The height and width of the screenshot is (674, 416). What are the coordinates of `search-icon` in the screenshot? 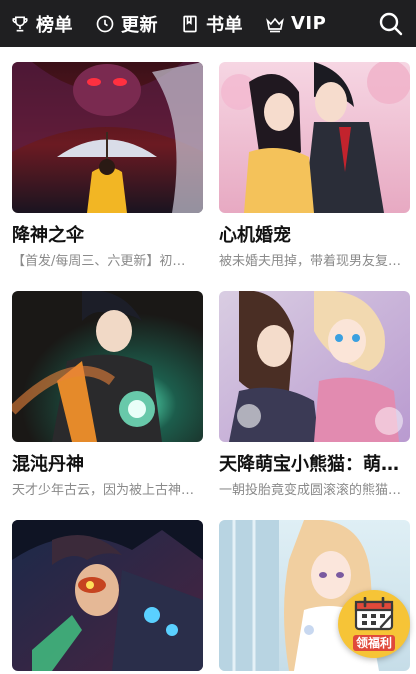 It's located at (391, 24).